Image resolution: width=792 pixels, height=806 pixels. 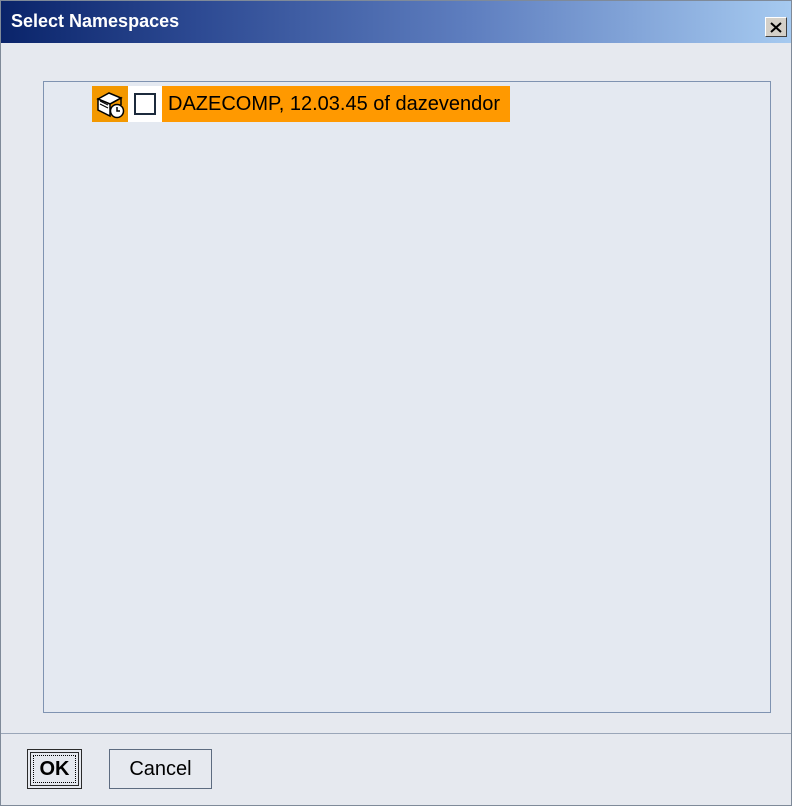 I want to click on tree-item-checkbox-cell, so click(x=145, y=104).